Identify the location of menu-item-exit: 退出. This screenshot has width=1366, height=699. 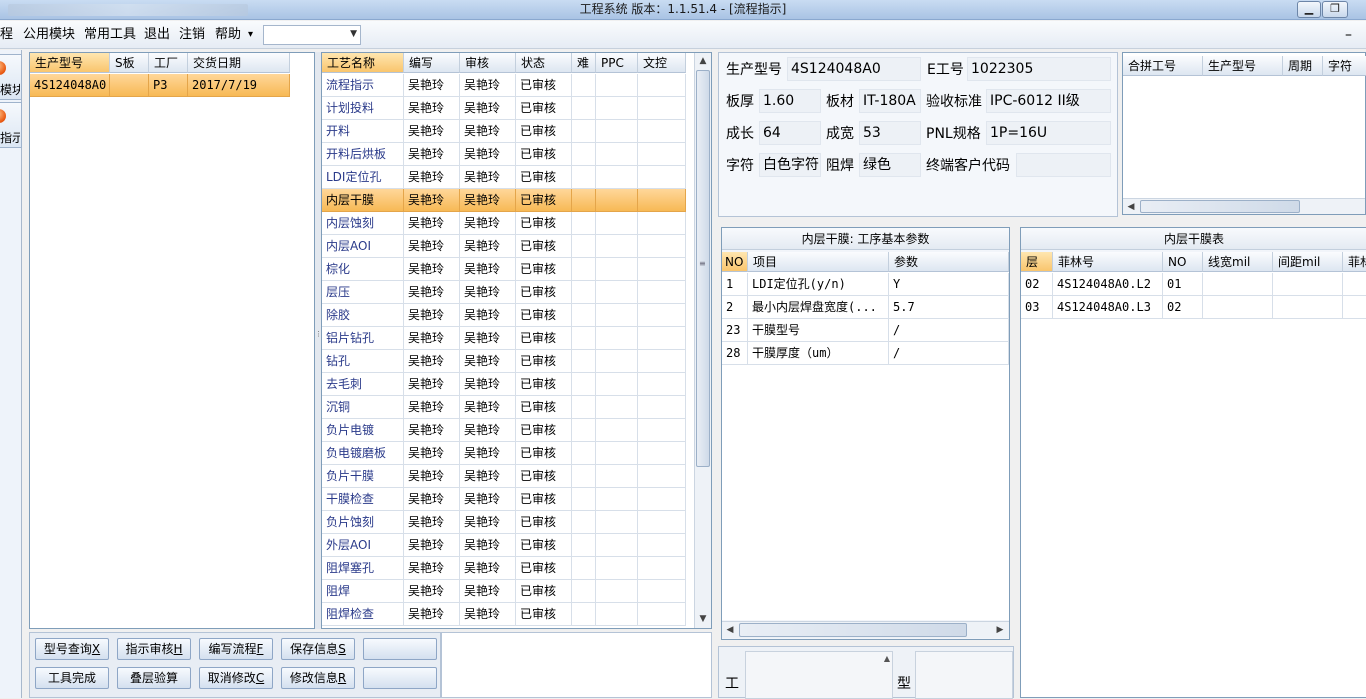
(157, 35).